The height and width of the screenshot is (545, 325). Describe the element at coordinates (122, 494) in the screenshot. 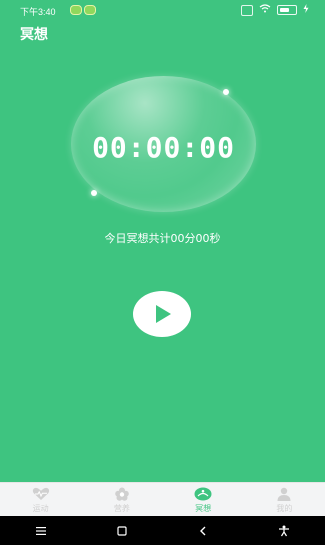

I see `flower-icon` at that location.